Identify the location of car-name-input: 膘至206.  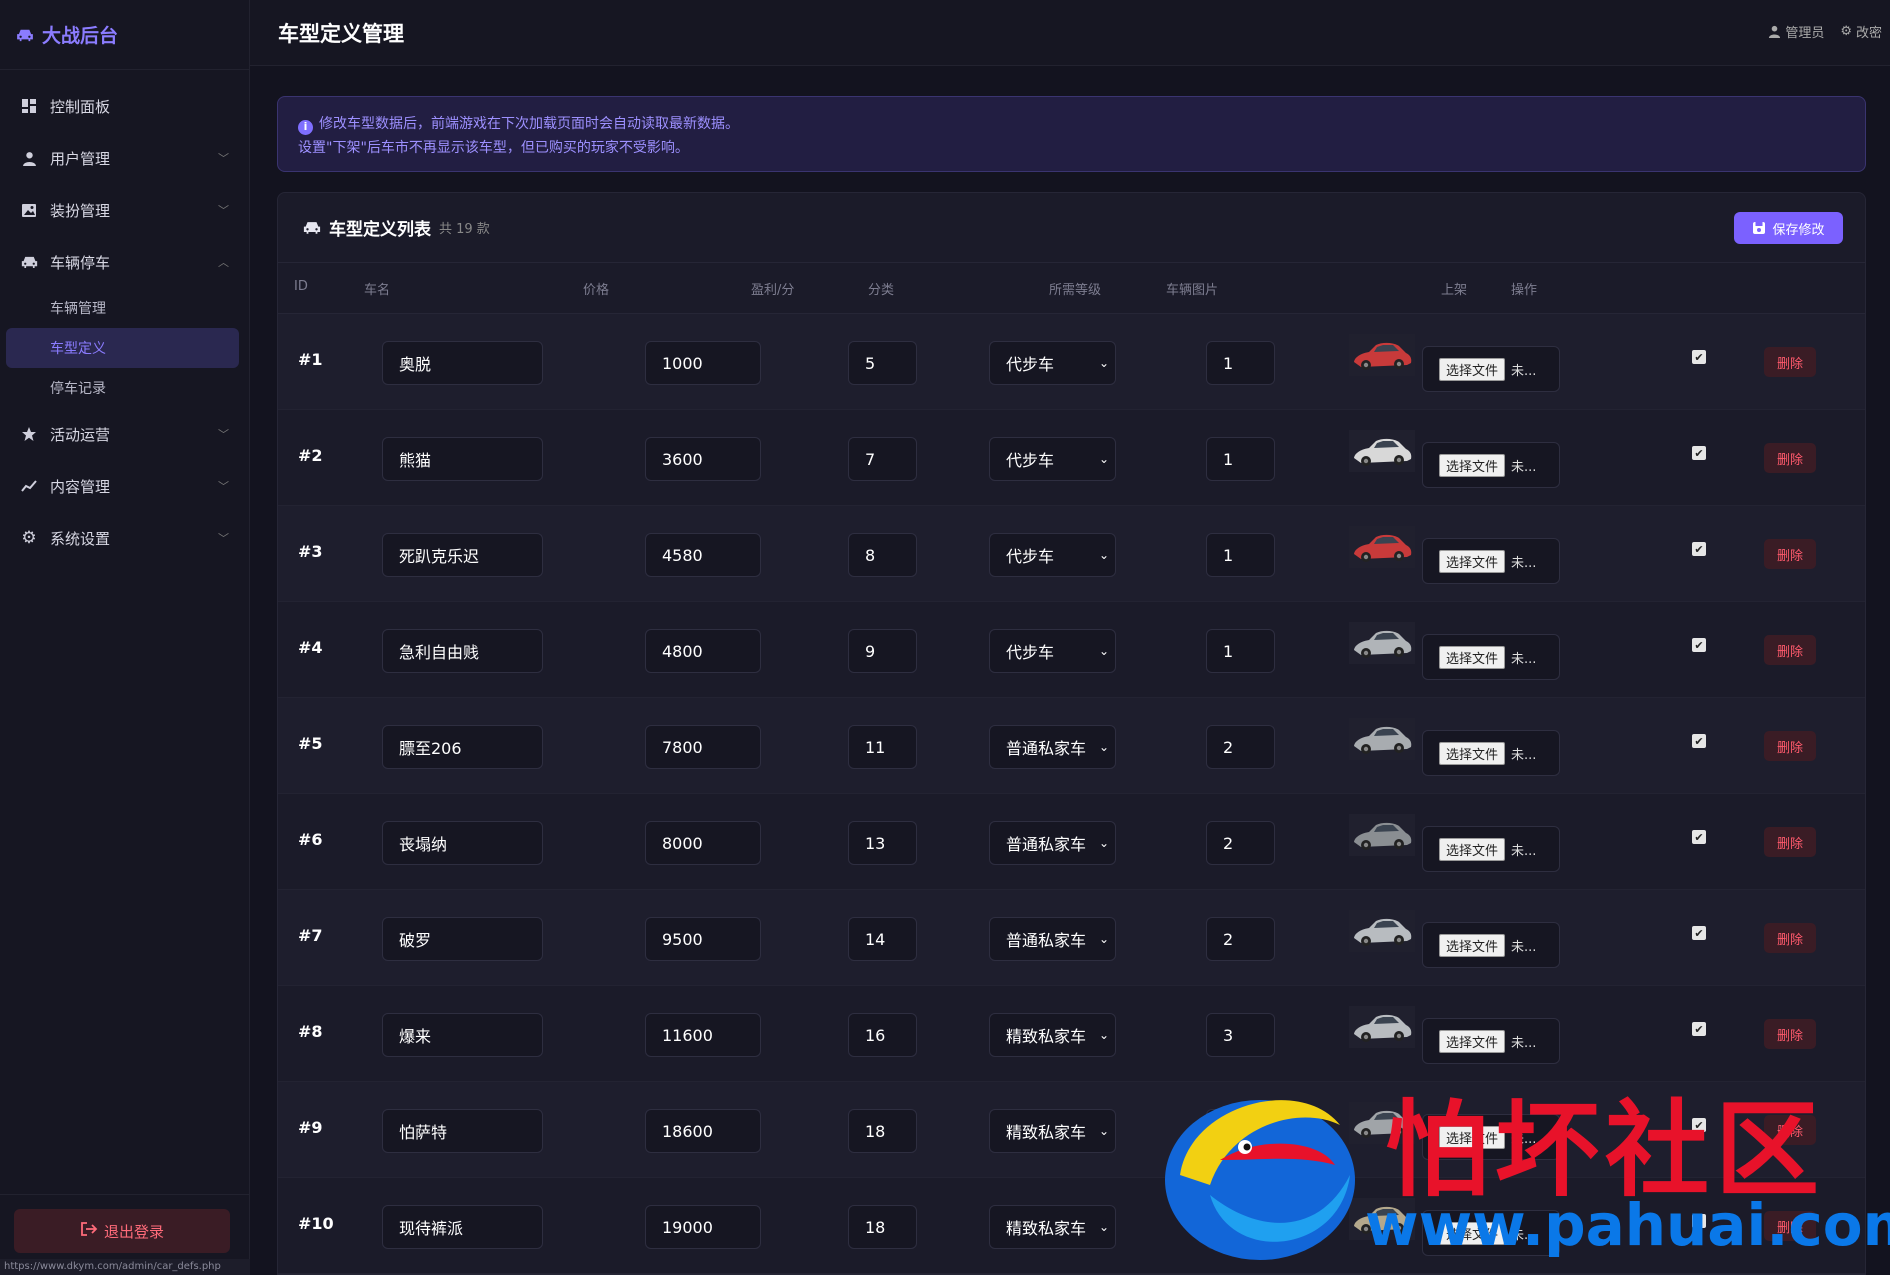
(462, 747).